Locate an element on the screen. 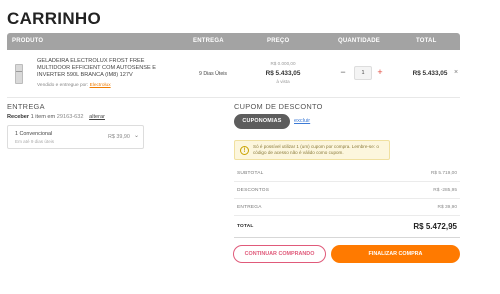 The height and width of the screenshot is (294, 500). coupon-title: CUPOM DE DESCONTO is located at coordinates (278, 106).